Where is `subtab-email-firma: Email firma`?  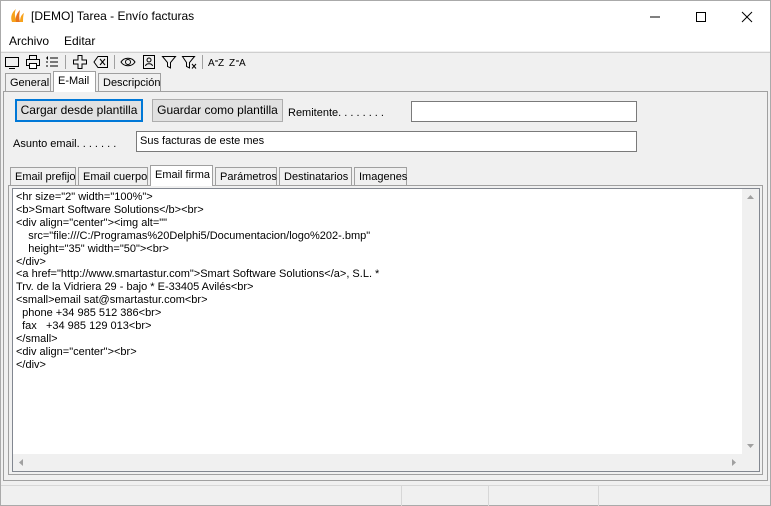 subtab-email-firma: Email firma is located at coordinates (181, 175).